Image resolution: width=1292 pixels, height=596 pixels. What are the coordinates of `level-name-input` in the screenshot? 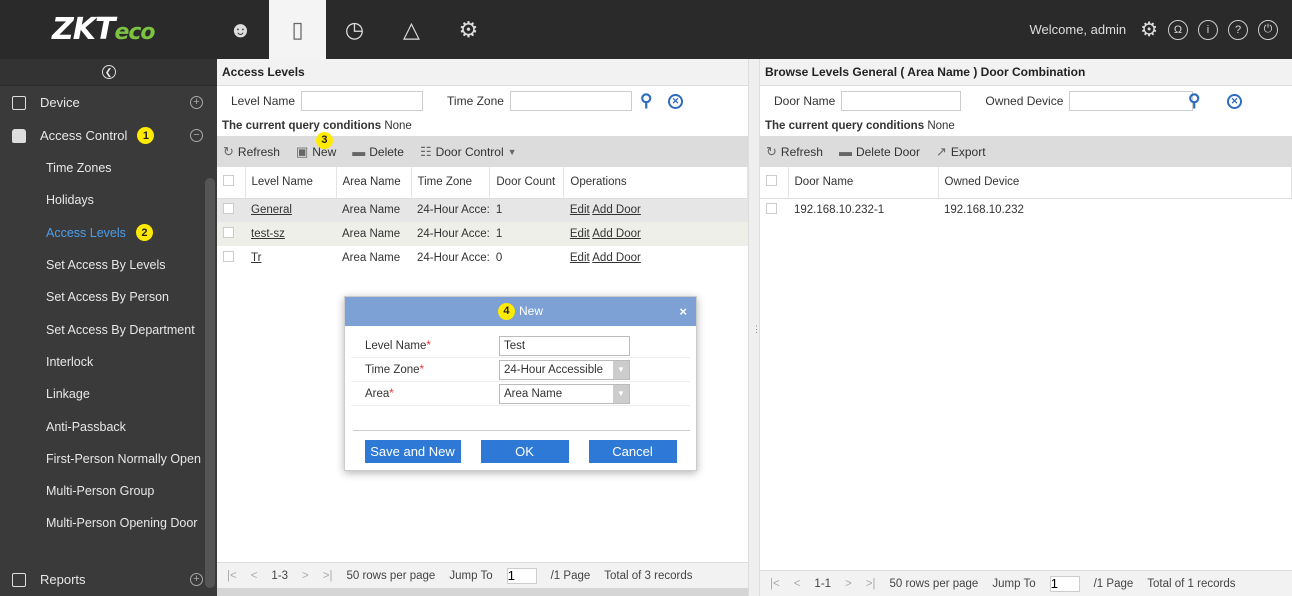 It's located at (362, 101).